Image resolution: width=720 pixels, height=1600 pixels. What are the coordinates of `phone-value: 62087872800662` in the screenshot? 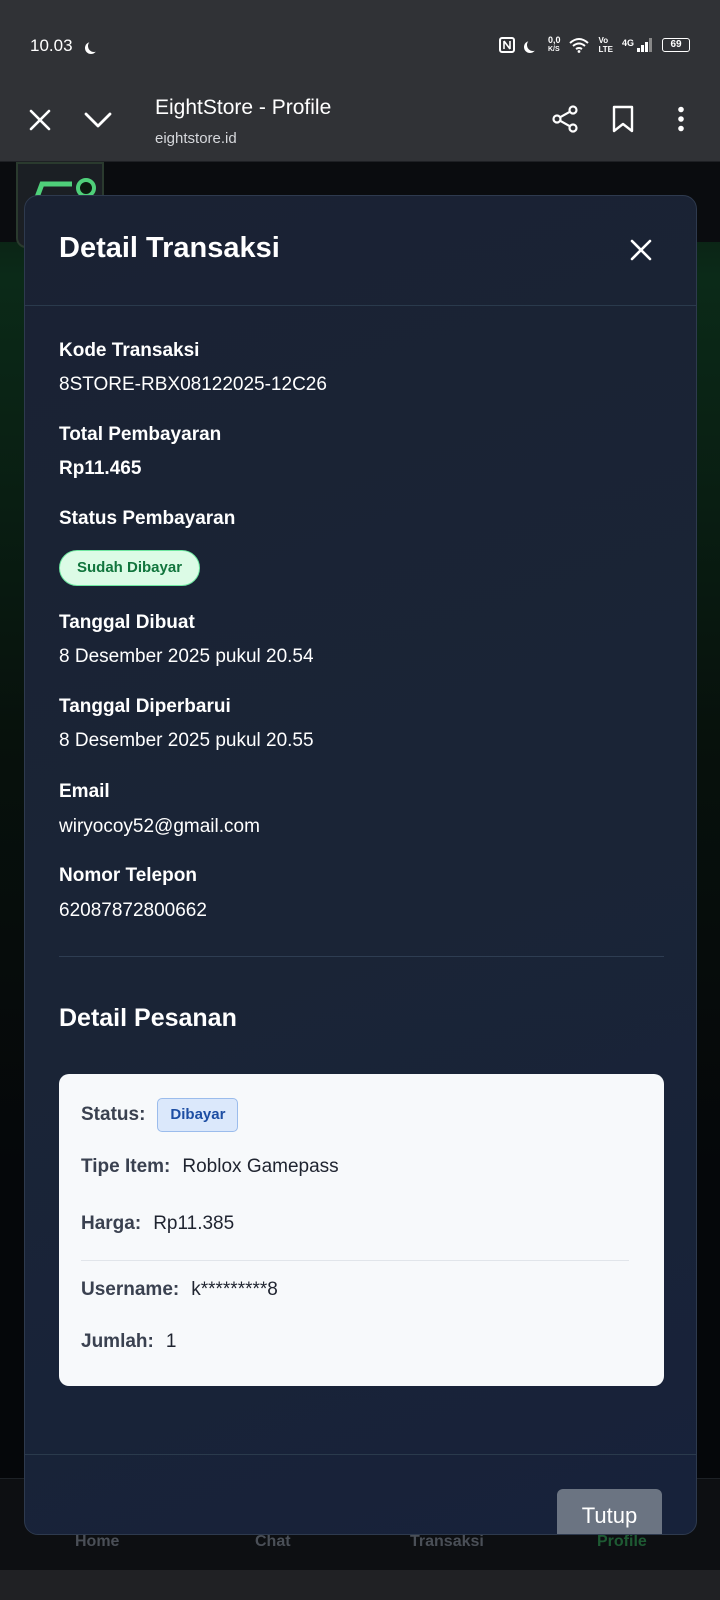 It's located at (133, 910).